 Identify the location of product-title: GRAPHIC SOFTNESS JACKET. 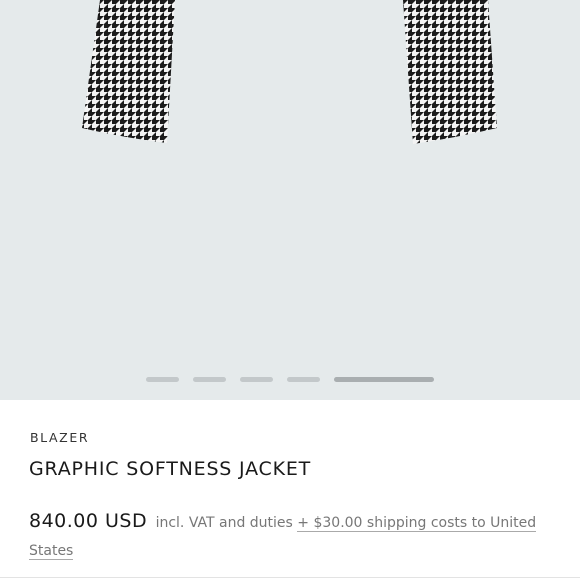
(170, 469).